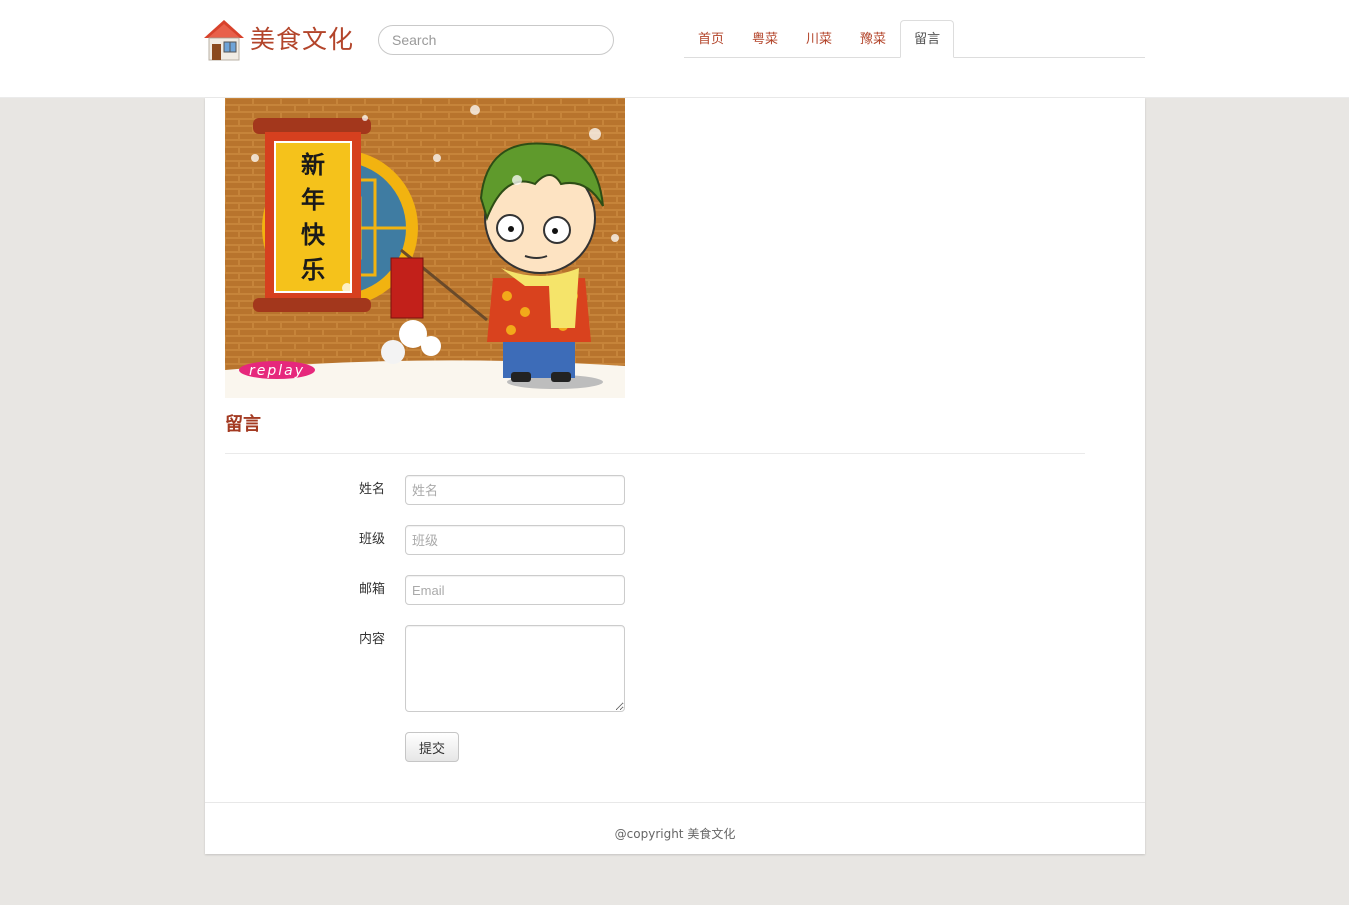 The width and height of the screenshot is (1349, 905). What do you see at coordinates (655, 453) in the screenshot?
I see `section-divider` at bounding box center [655, 453].